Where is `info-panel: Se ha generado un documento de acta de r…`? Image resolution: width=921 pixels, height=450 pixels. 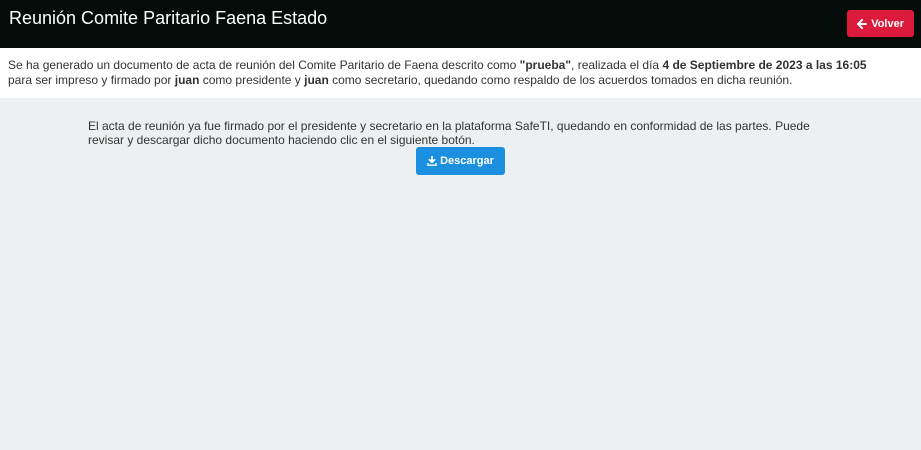
info-panel: Se ha generado un documento de acta de r… is located at coordinates (460, 73).